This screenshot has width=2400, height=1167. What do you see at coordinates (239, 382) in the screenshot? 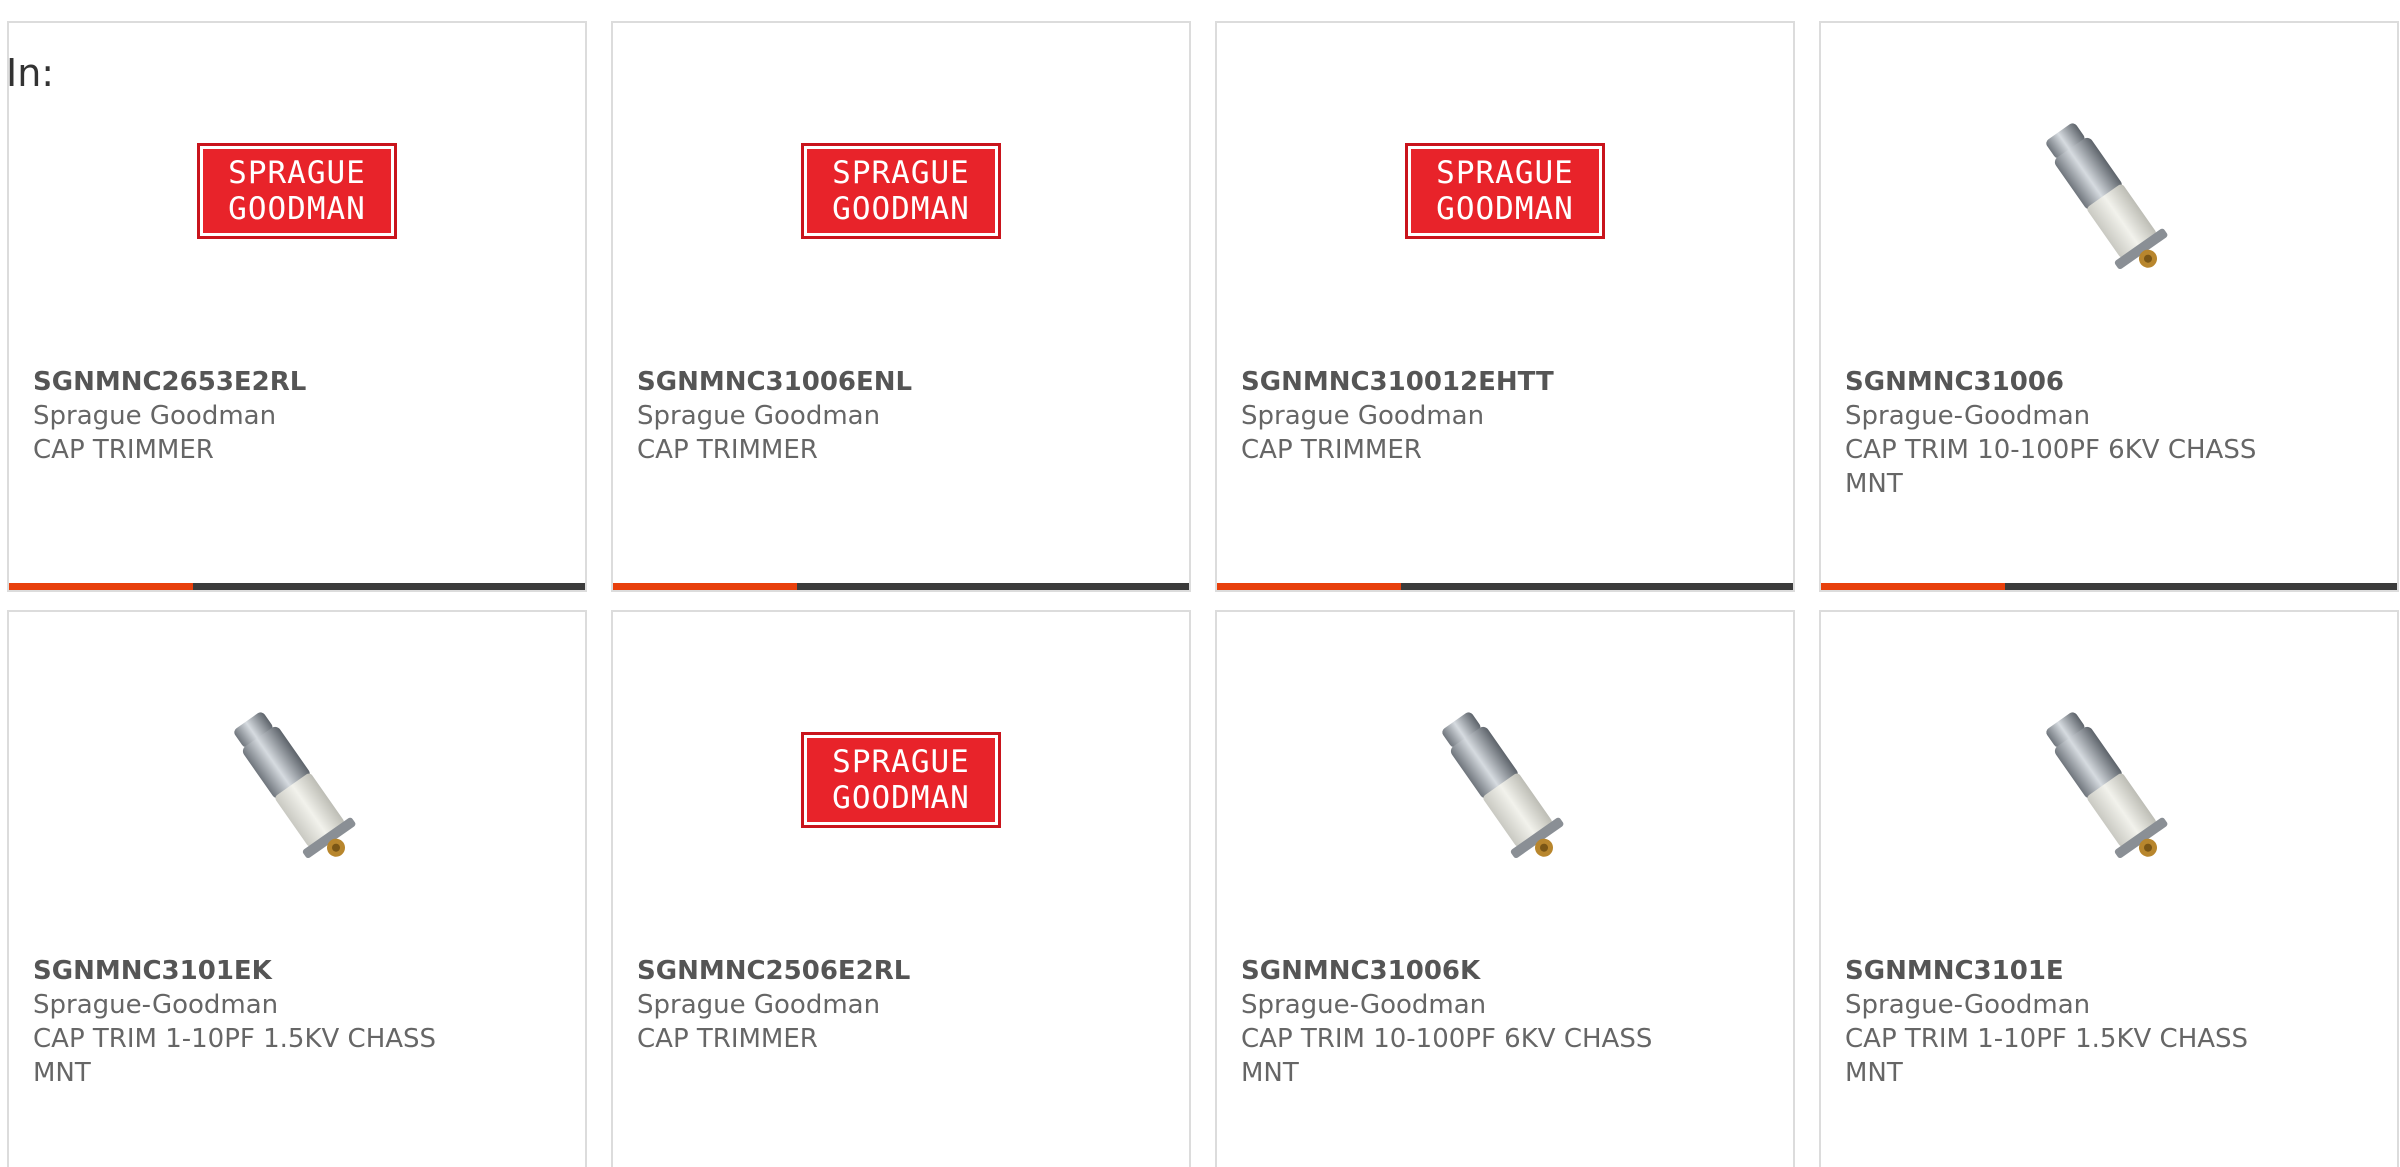
I see `part-number: SGNMNC2653E2RL` at bounding box center [239, 382].